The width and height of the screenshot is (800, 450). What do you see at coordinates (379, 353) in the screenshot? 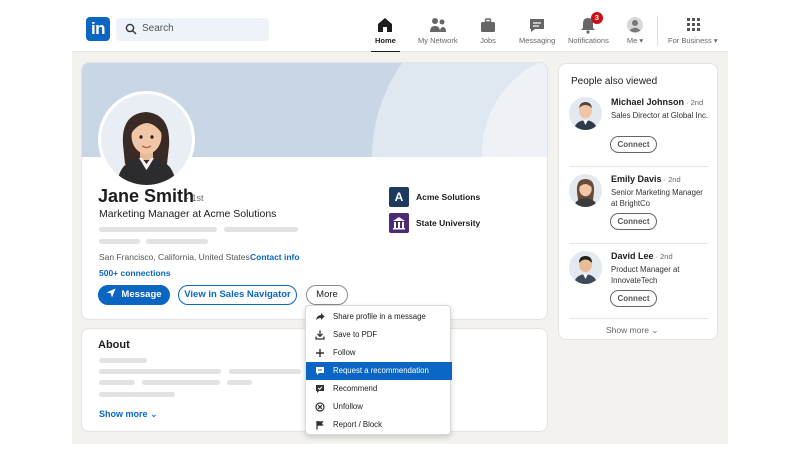
I see `menu-item-follow: Follow` at bounding box center [379, 353].